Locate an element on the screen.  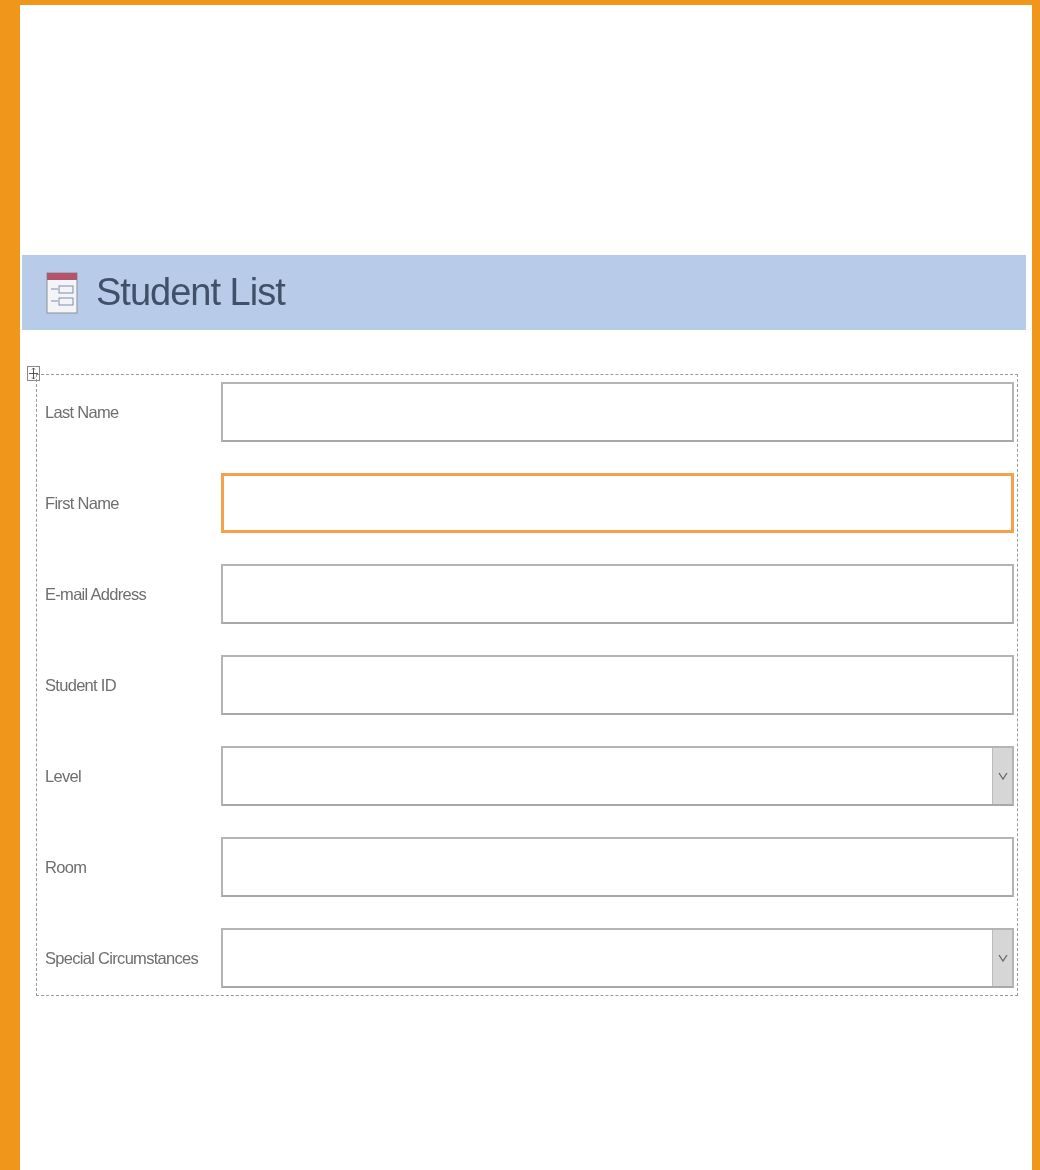
move-handle-icon is located at coordinates (33, 373).